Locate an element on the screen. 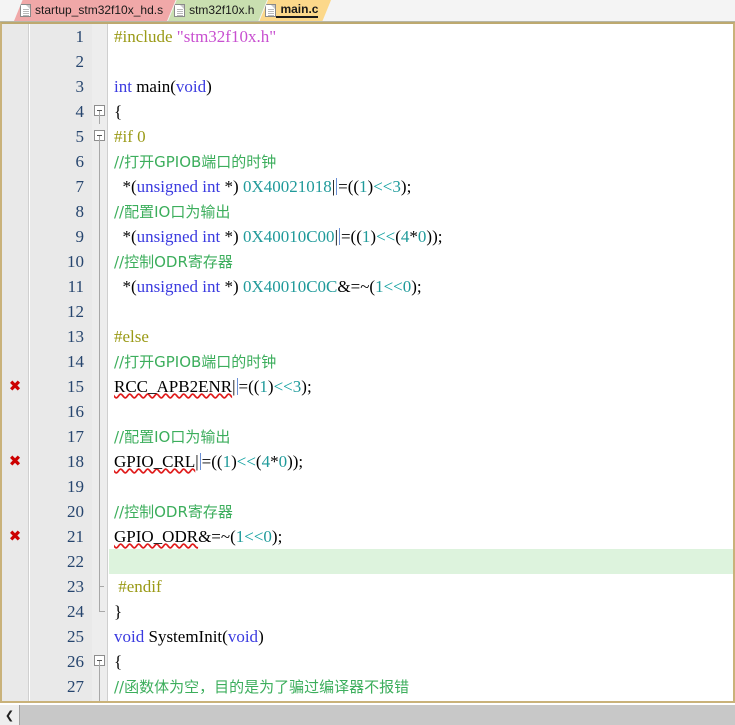 Image resolution: width=735 pixels, height=725 pixels. editor-tab-main-c: main.c is located at coordinates (295, 10).